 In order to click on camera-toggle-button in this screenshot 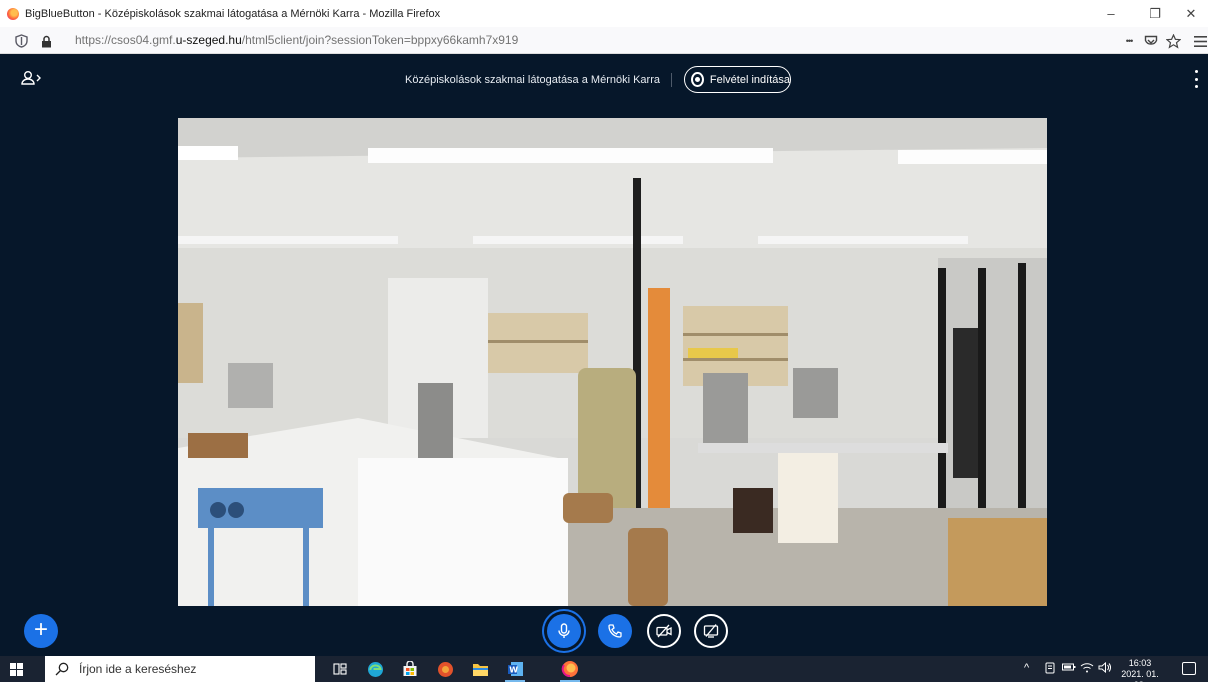, I will do `click(664, 631)`.